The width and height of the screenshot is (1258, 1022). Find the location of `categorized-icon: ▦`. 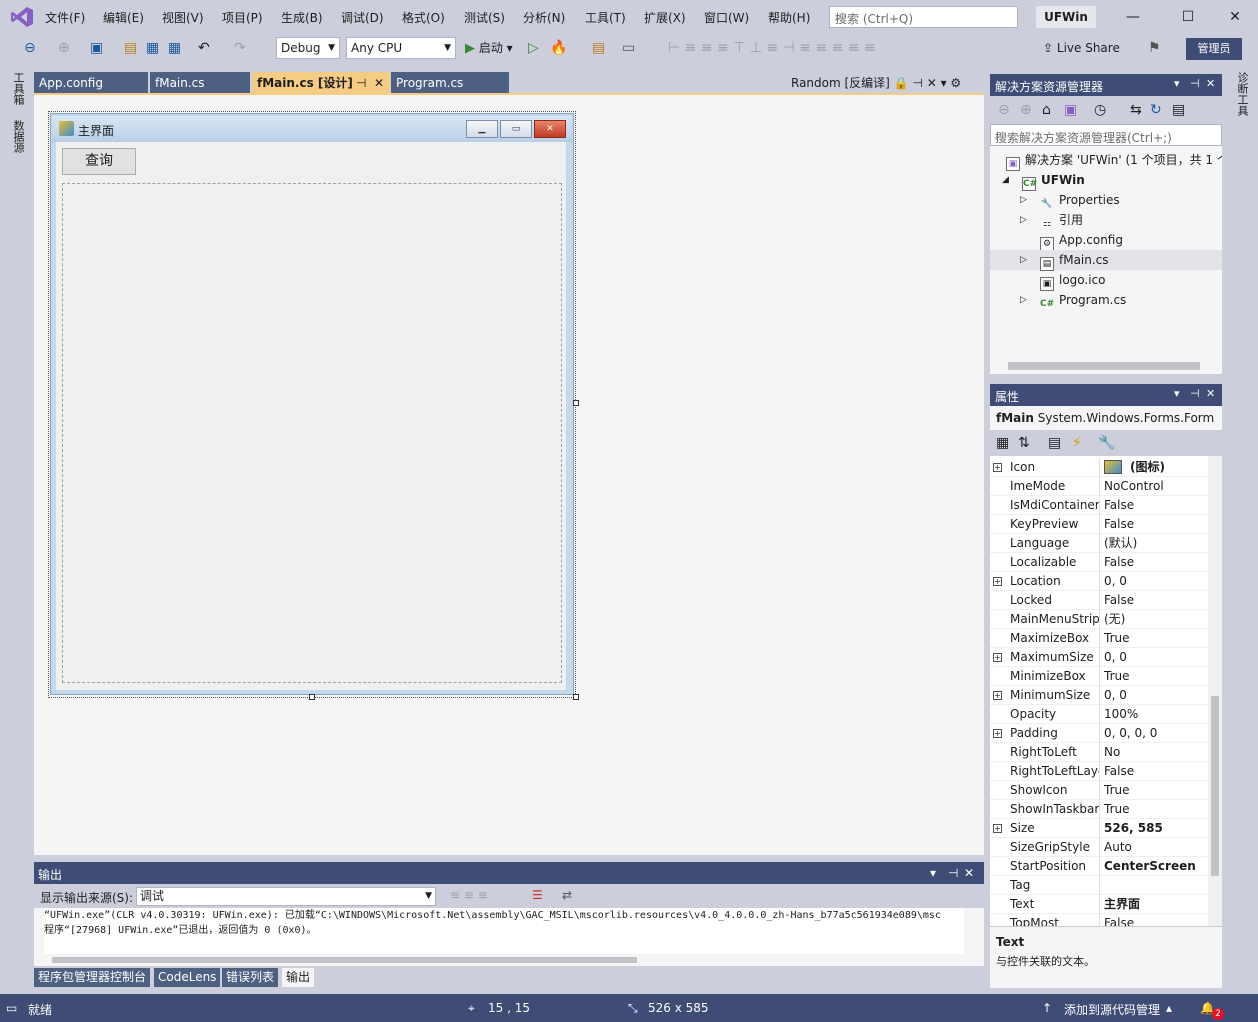

categorized-icon: ▦ is located at coordinates (1002, 443).